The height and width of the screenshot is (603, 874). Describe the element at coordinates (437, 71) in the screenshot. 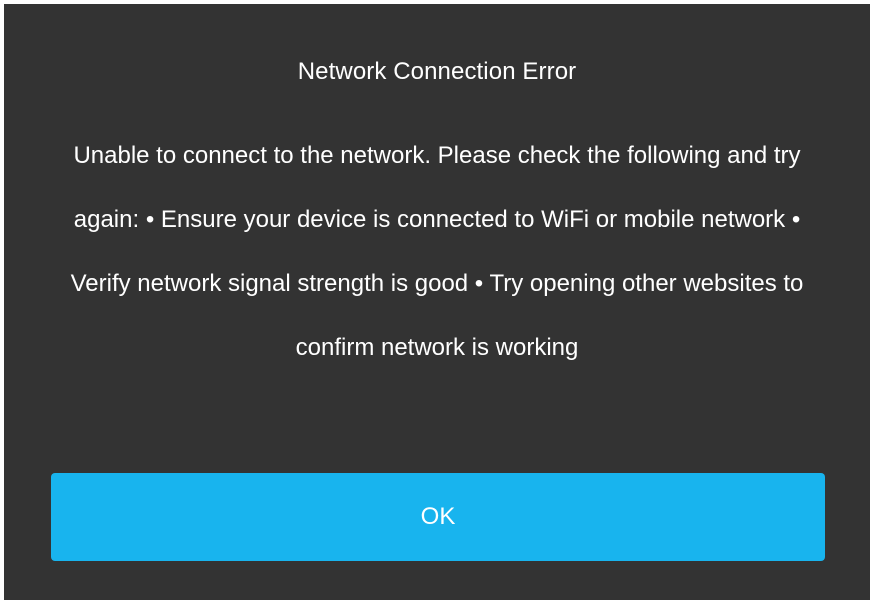

I see `dialog-title: Network Connection Error` at that location.